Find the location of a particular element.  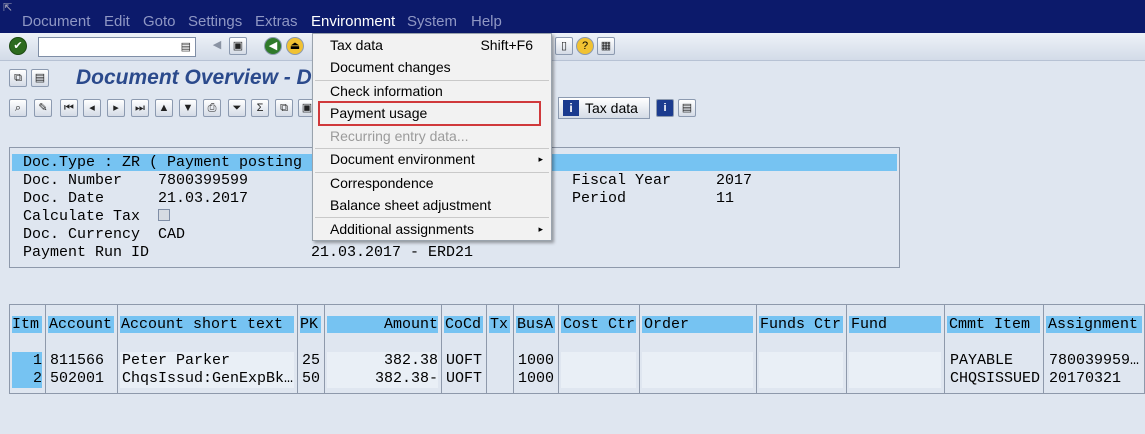

command-field: ▤ is located at coordinates (117, 47).